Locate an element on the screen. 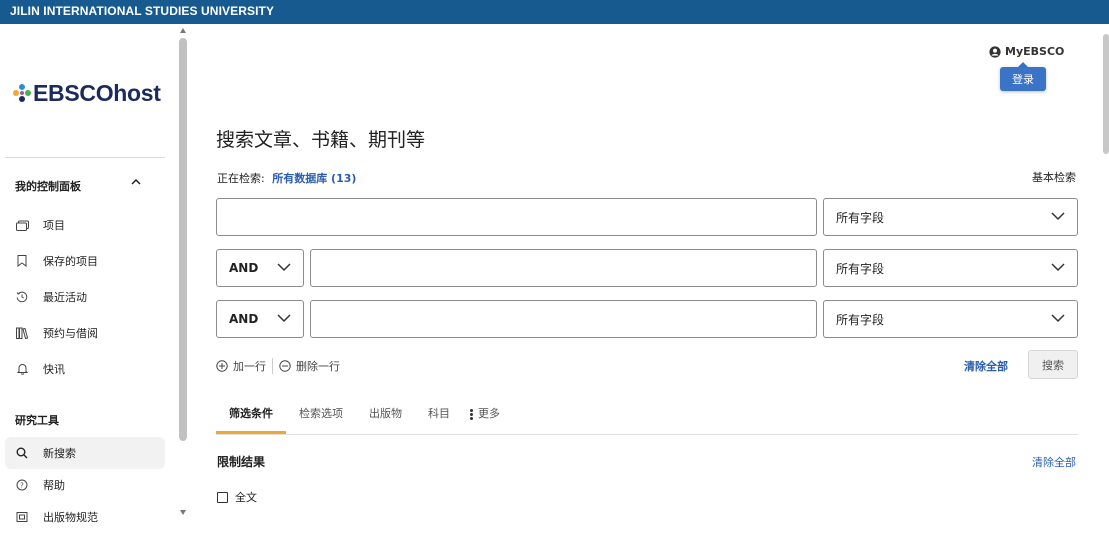  fulltext-filter: 全文 is located at coordinates (237, 497).